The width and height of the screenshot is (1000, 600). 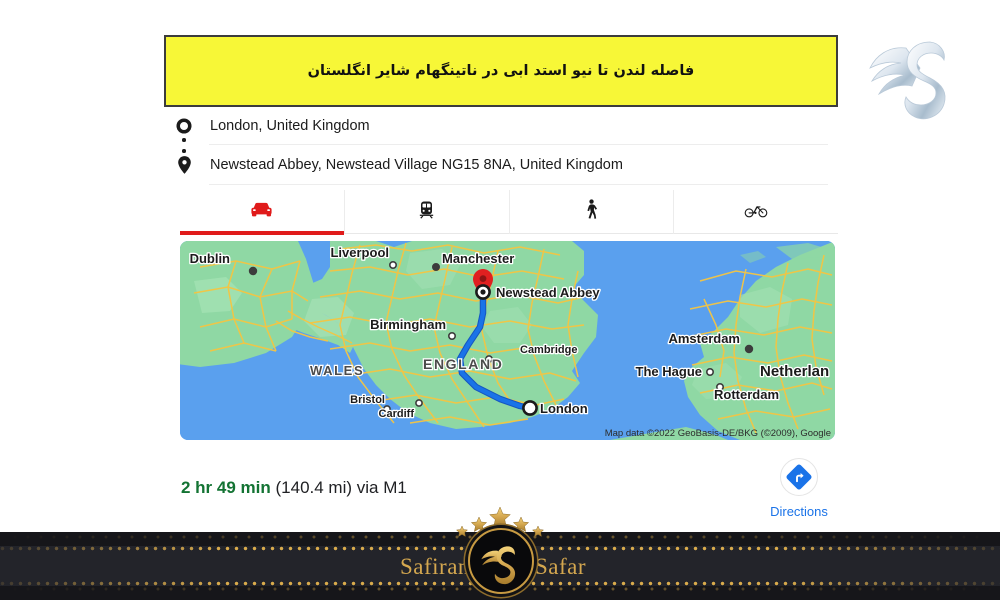 What do you see at coordinates (799, 511) in the screenshot?
I see `directions-label: Directions` at bounding box center [799, 511].